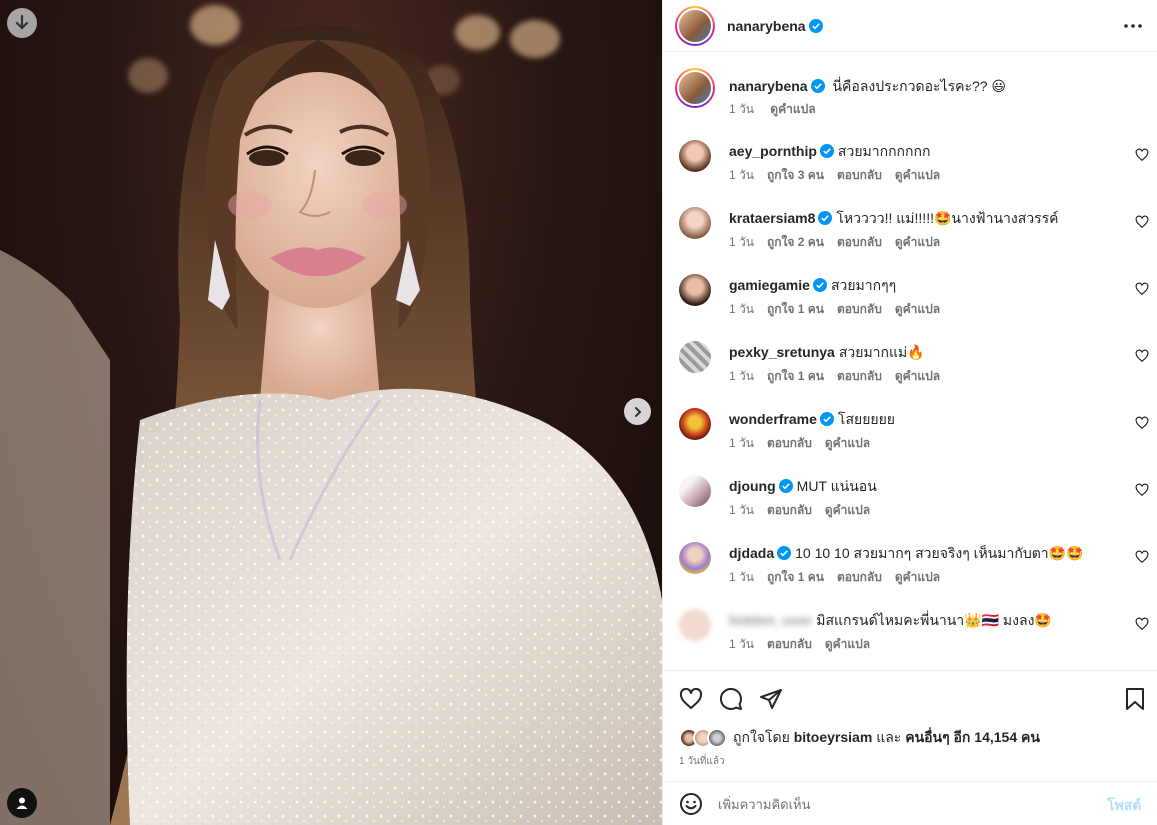  I want to click on author-username: nanarybena, so click(775, 27).